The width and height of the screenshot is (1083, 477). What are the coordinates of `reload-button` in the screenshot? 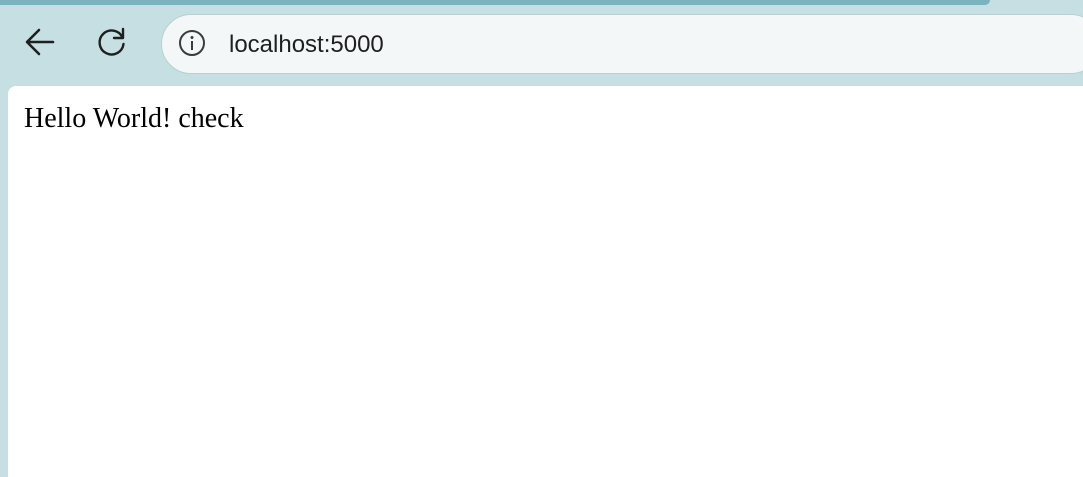 It's located at (112, 44).